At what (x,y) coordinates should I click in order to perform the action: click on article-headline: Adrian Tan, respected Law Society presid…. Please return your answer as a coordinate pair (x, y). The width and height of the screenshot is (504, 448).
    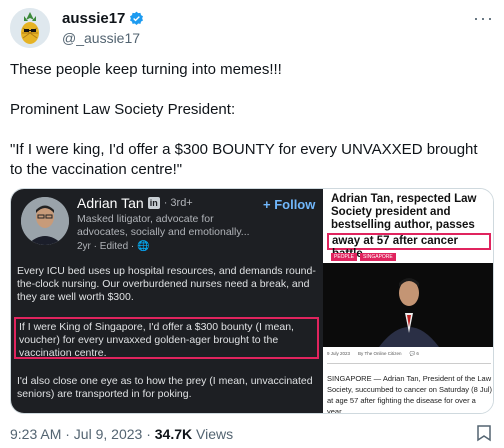
    Looking at the image, I should click on (404, 212).